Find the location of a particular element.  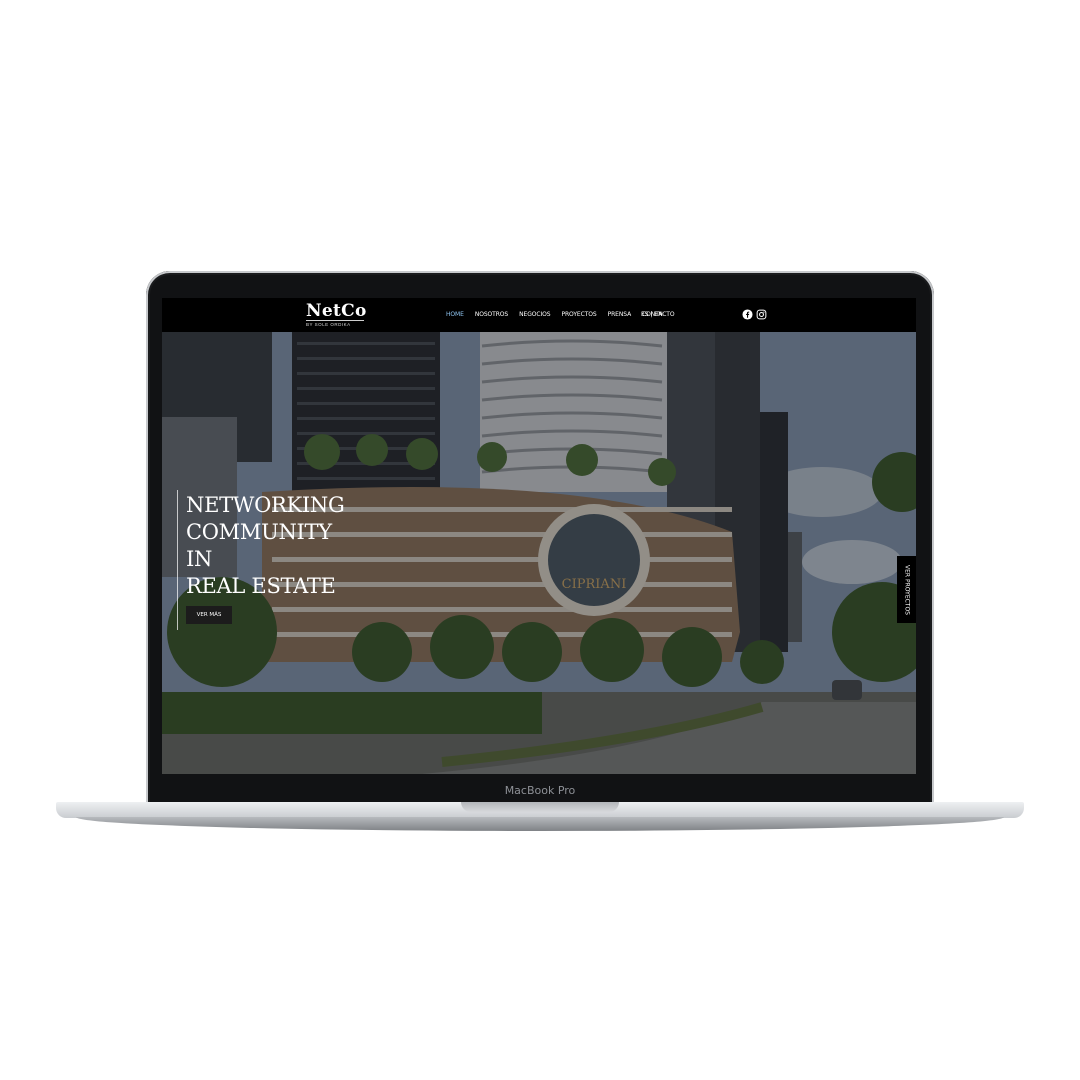

nav-proyectos: PROYECTOS is located at coordinates (578, 314).